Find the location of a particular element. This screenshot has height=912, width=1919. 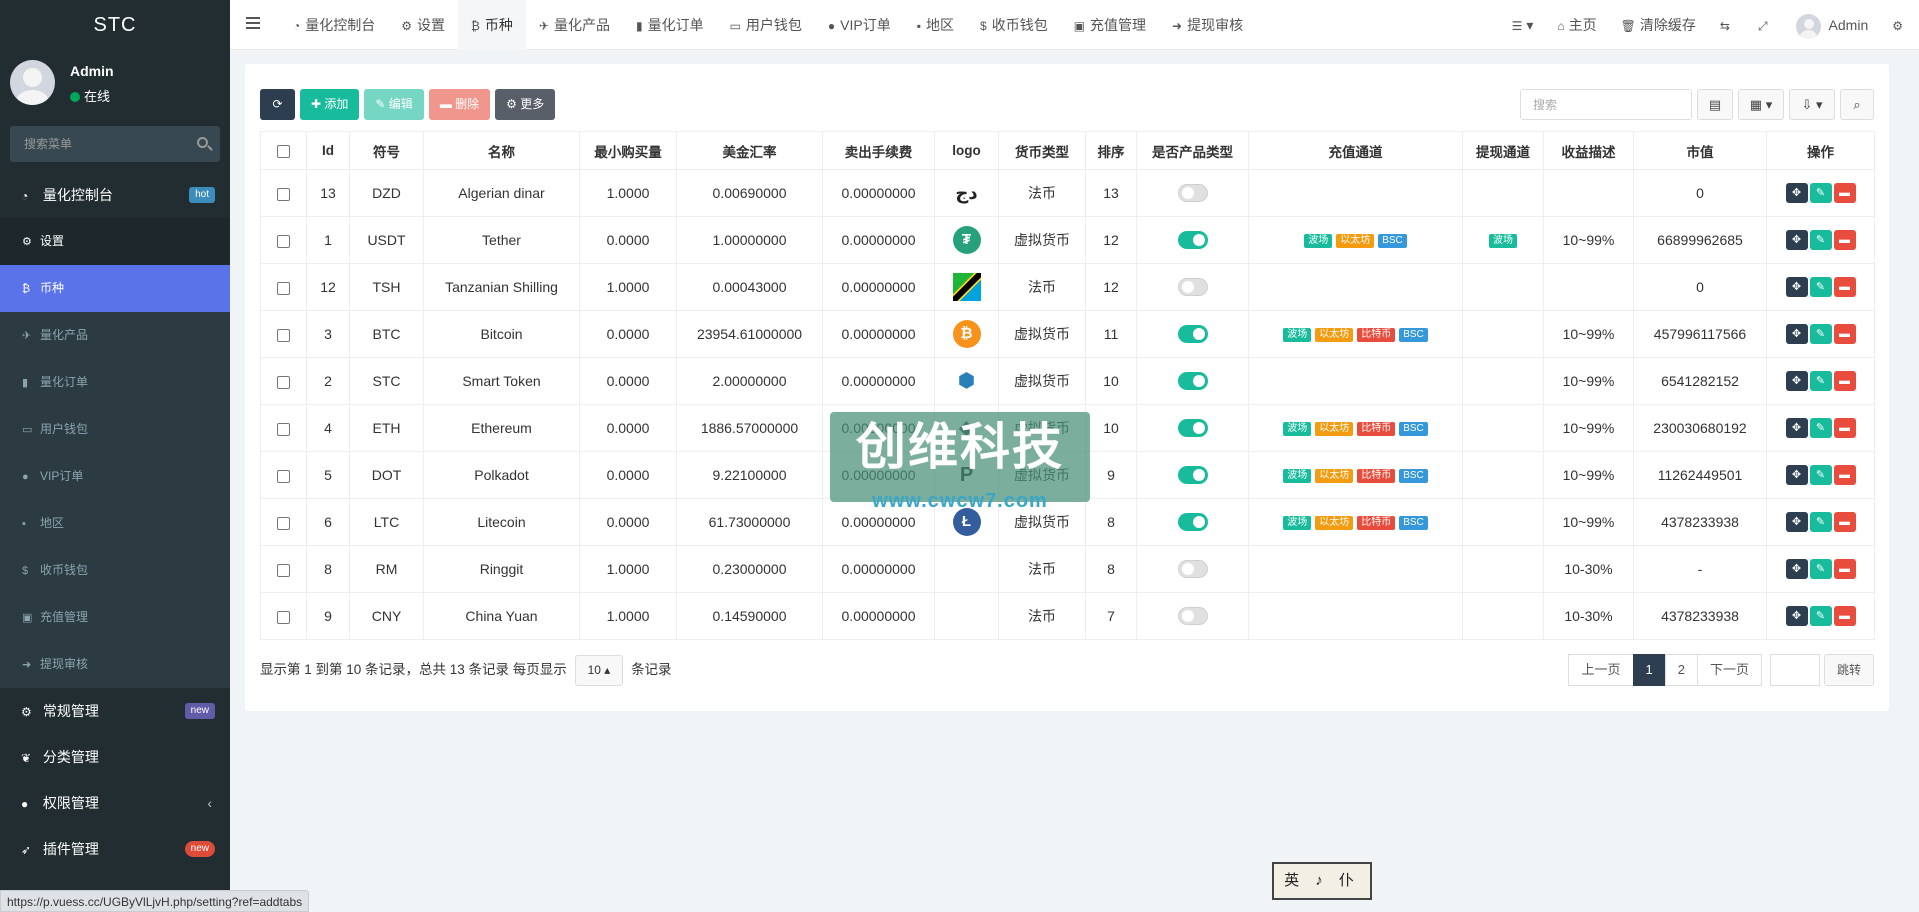

fullscreen-button: ⤢ is located at coordinates (1765, 25).